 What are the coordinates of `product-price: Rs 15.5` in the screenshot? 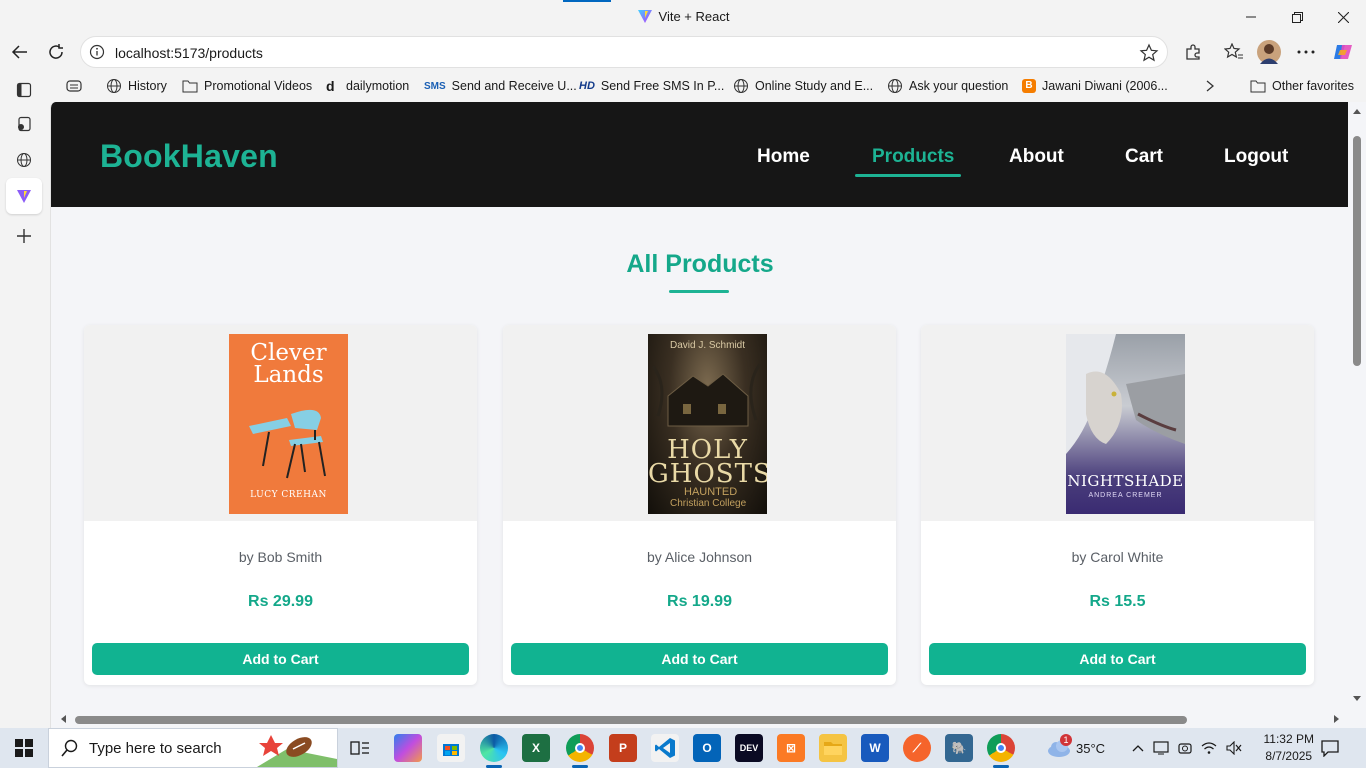 It's located at (1117, 601).